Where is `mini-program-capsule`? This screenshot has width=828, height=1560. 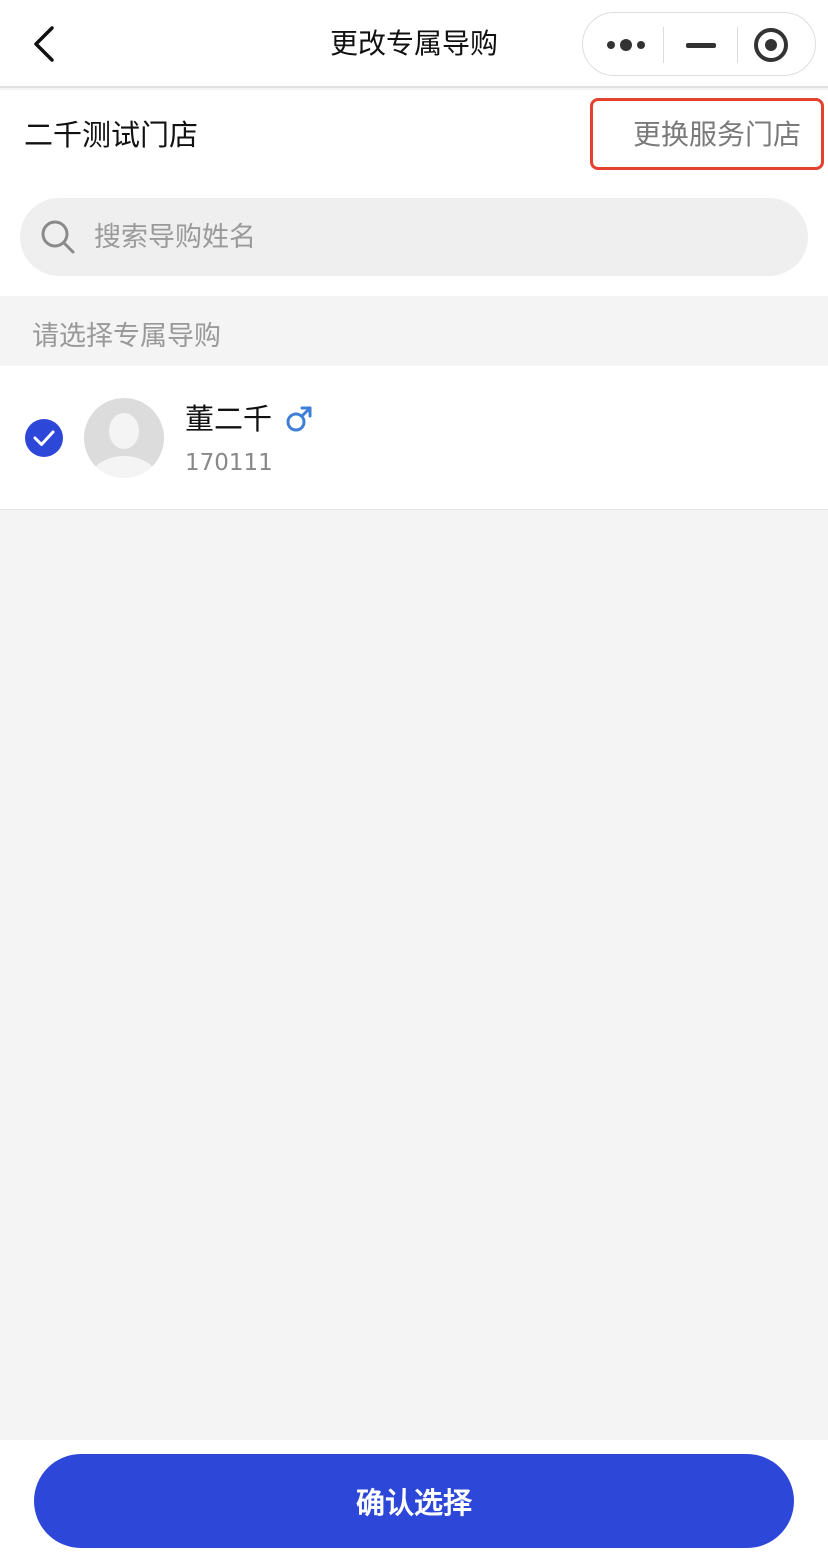 mini-program-capsule is located at coordinates (699, 44).